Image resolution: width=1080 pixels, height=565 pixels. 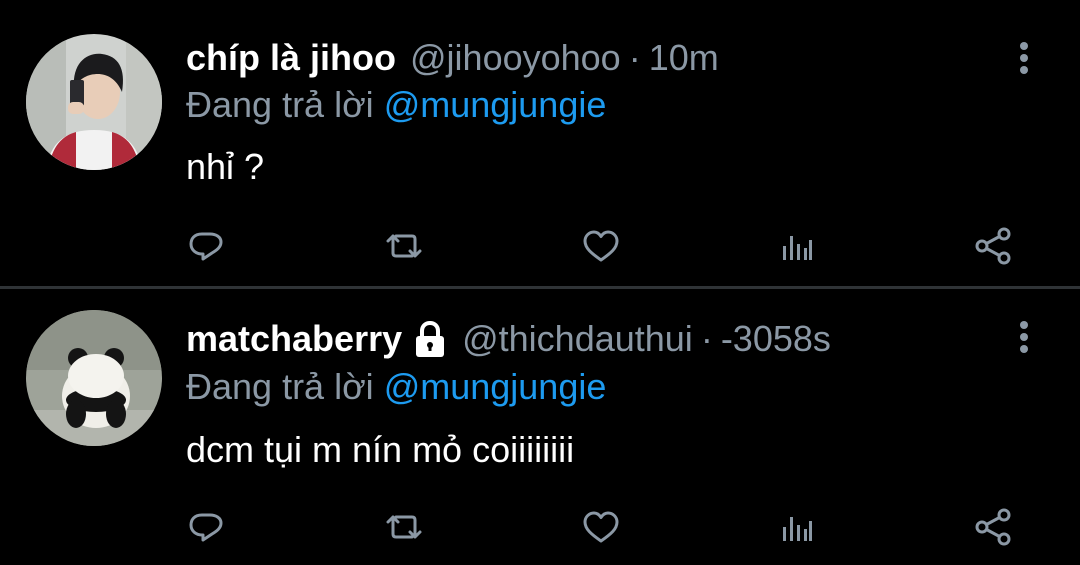 I want to click on selfie-avatar-image, so click(x=94, y=102).